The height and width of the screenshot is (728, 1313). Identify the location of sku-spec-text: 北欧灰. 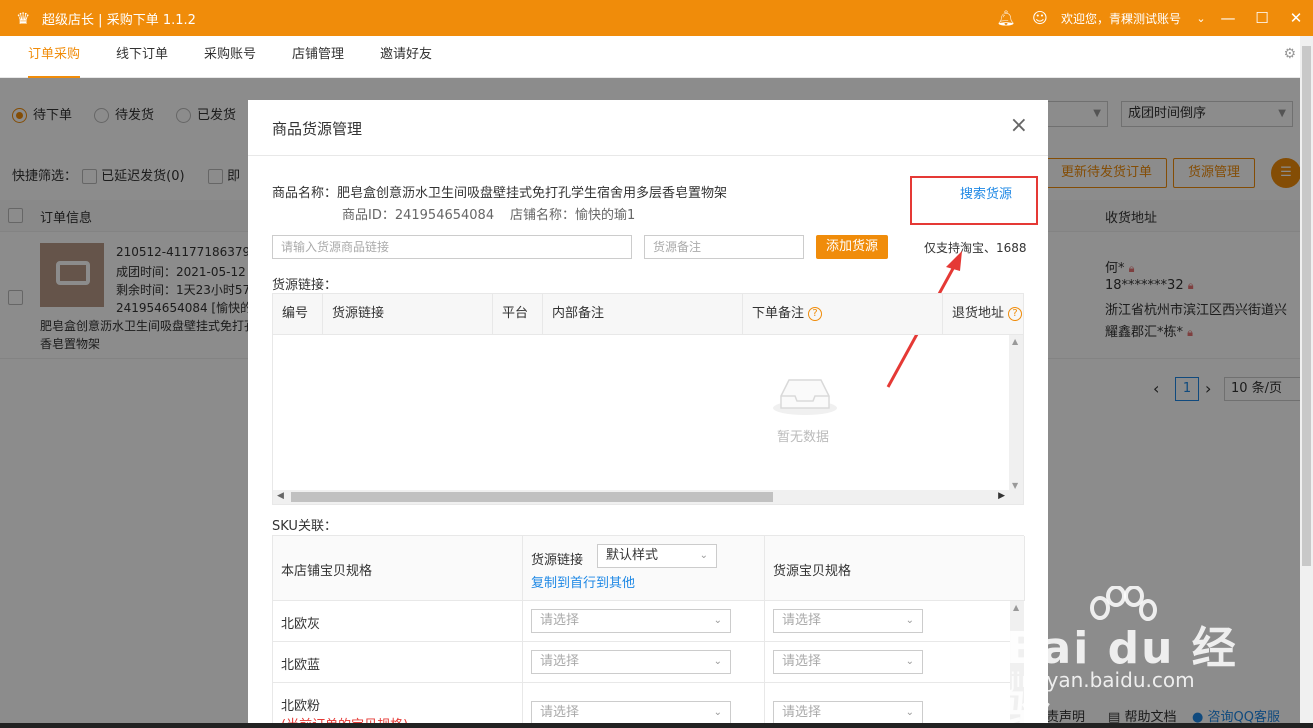
(301, 624).